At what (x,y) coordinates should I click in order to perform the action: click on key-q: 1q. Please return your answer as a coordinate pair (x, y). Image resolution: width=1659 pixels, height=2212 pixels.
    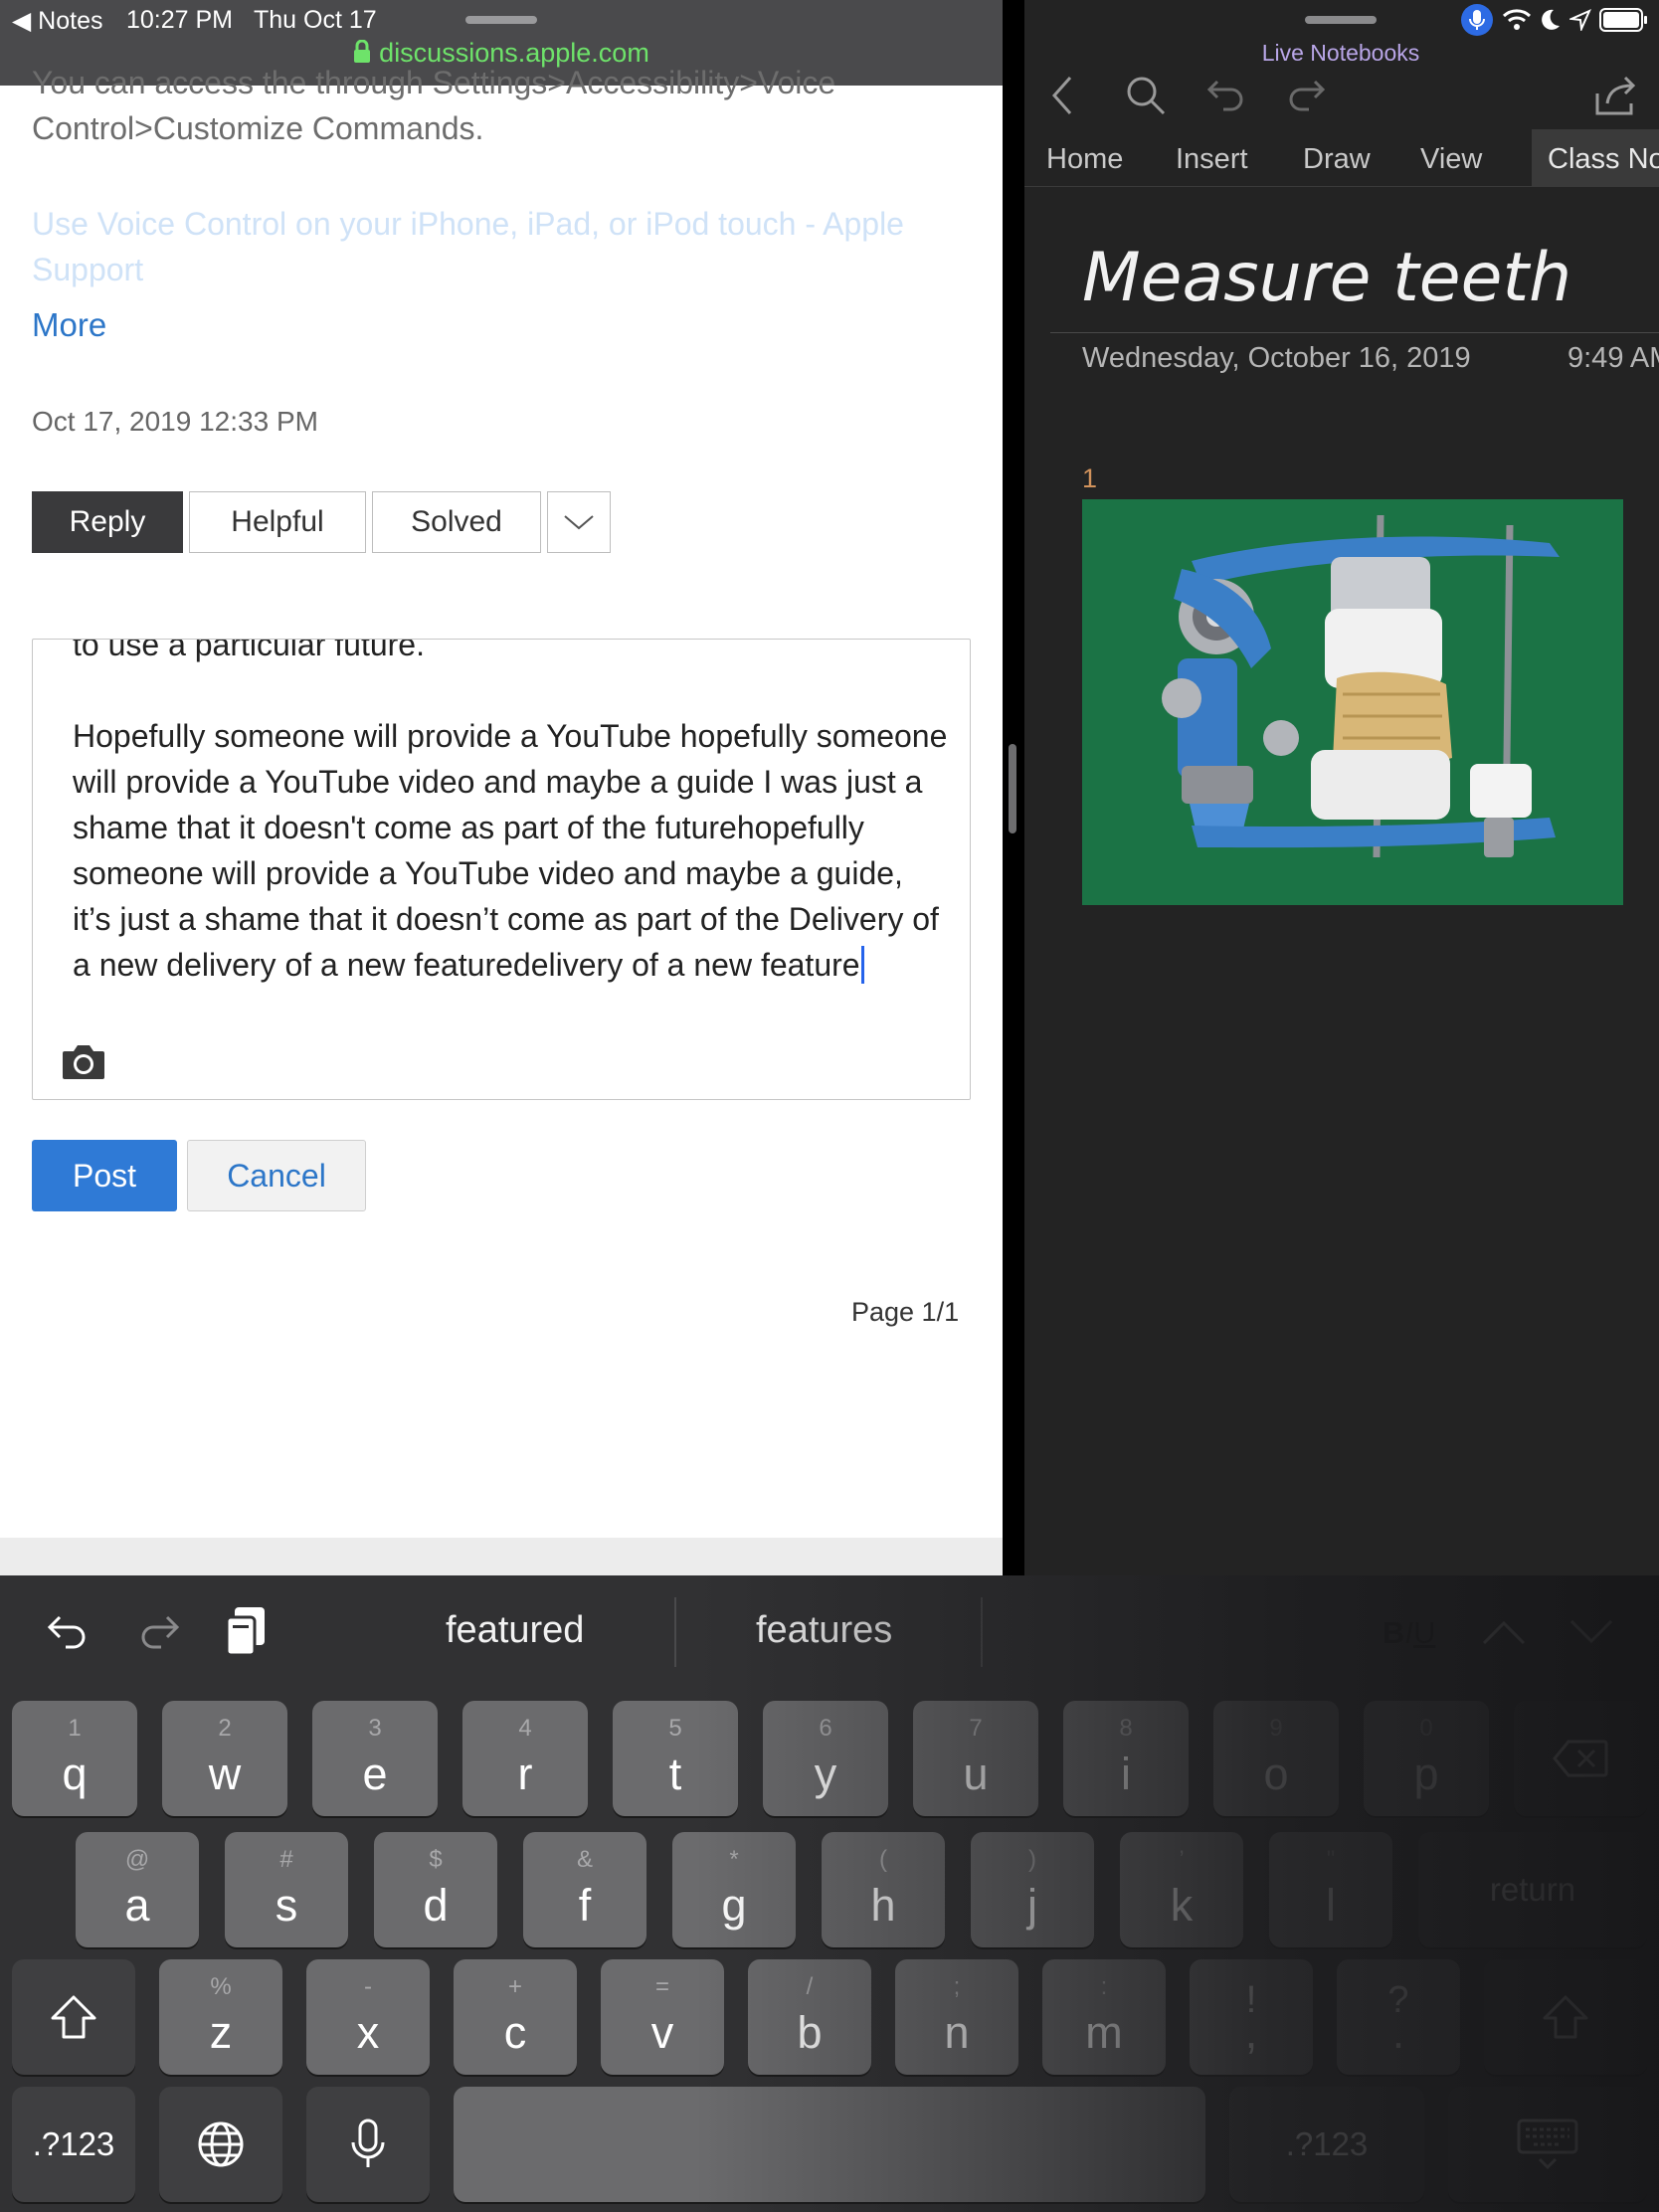
    Looking at the image, I should click on (74, 1758).